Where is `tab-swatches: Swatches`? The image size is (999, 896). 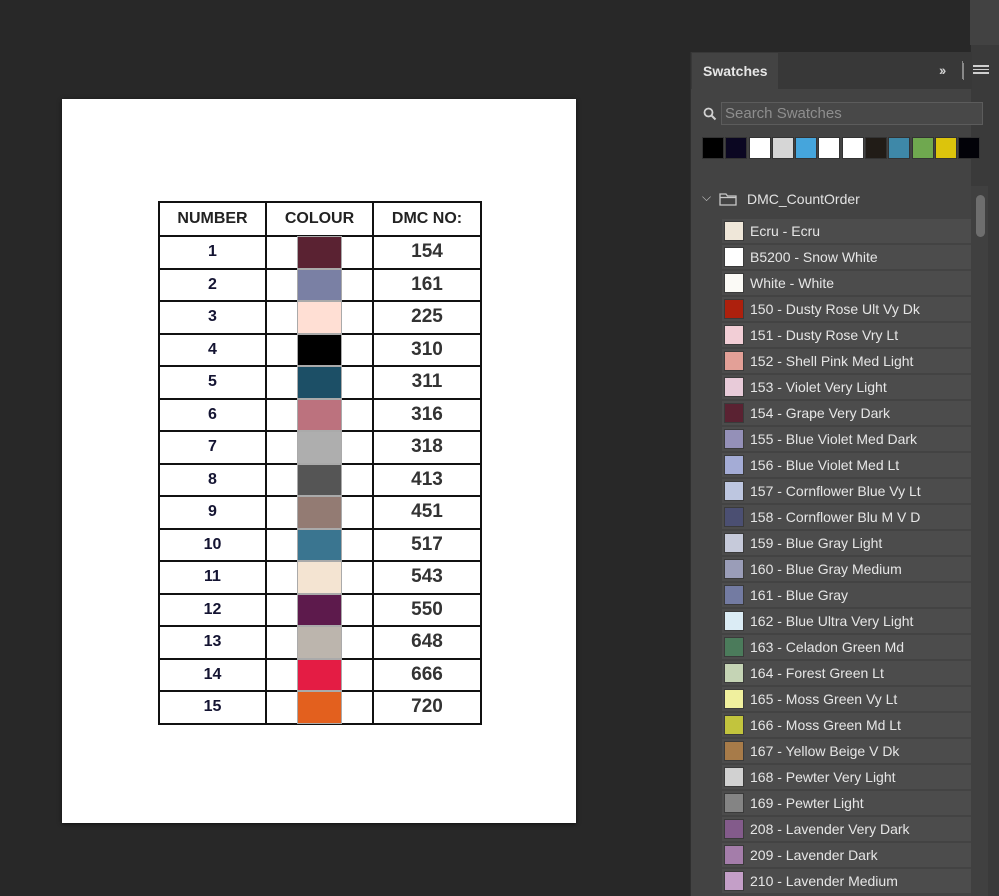
tab-swatches: Swatches is located at coordinates (735, 71).